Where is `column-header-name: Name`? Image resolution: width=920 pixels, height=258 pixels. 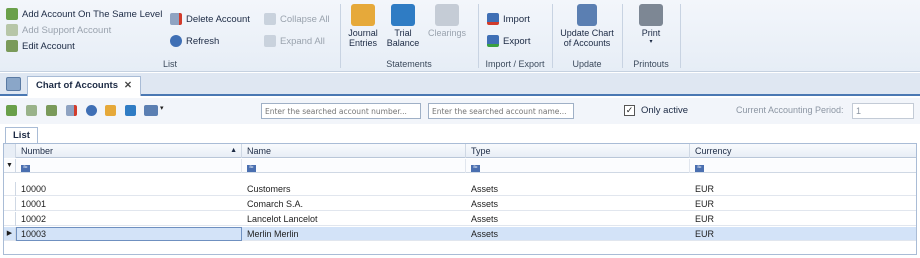
column-header-name: Name is located at coordinates (354, 151).